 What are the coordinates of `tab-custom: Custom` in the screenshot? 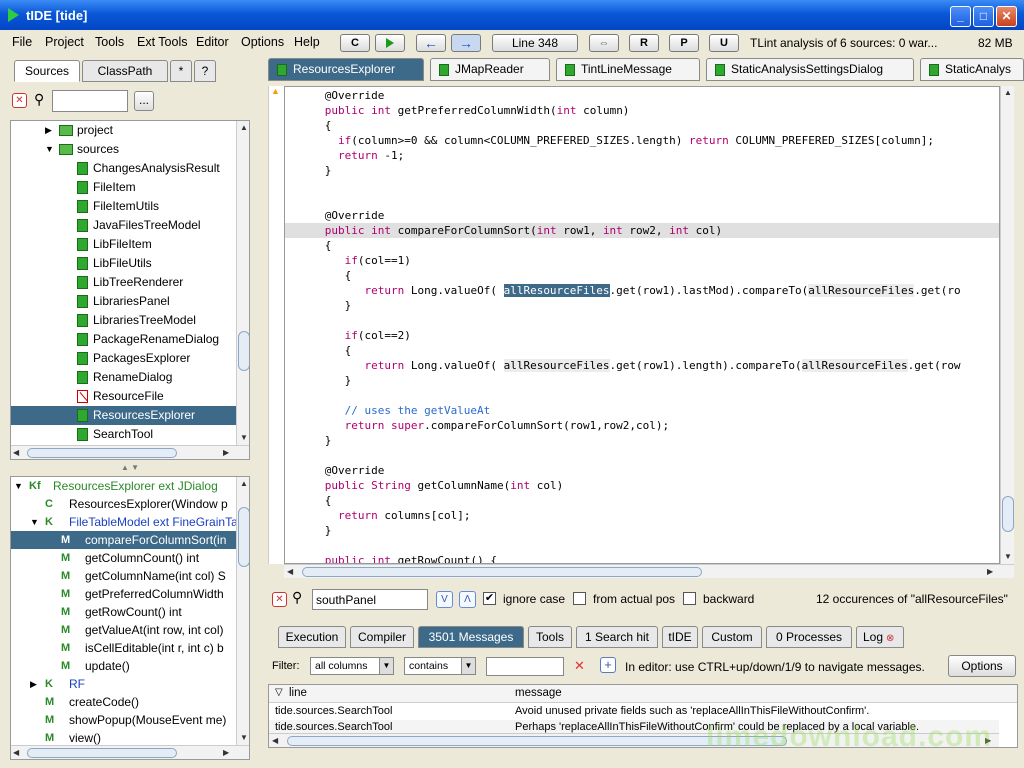 It's located at (732, 637).